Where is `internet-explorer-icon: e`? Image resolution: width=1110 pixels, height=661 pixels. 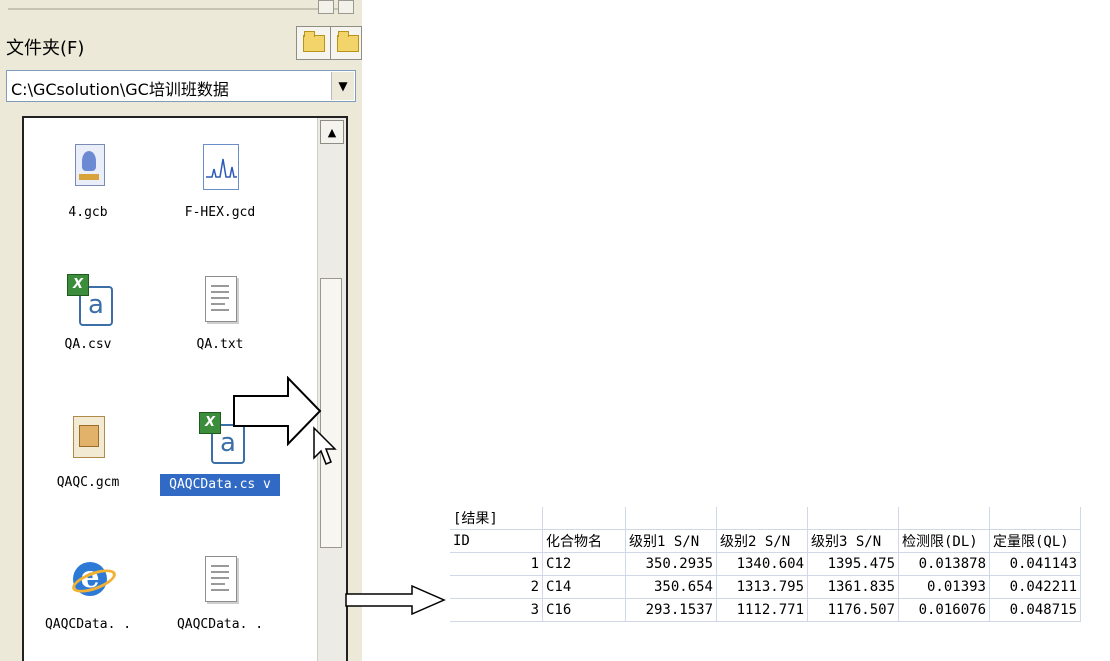
internet-explorer-icon: e is located at coordinates (92, 579).